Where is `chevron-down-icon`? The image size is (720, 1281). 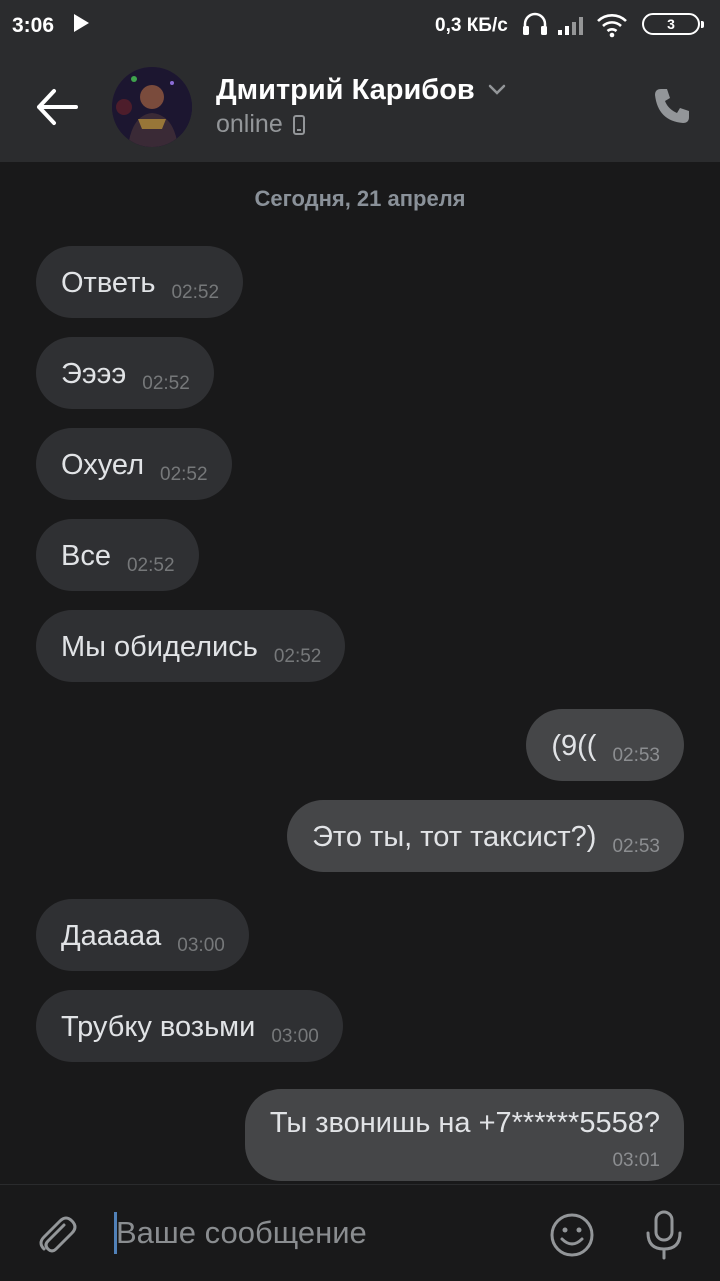 chevron-down-icon is located at coordinates (497, 90).